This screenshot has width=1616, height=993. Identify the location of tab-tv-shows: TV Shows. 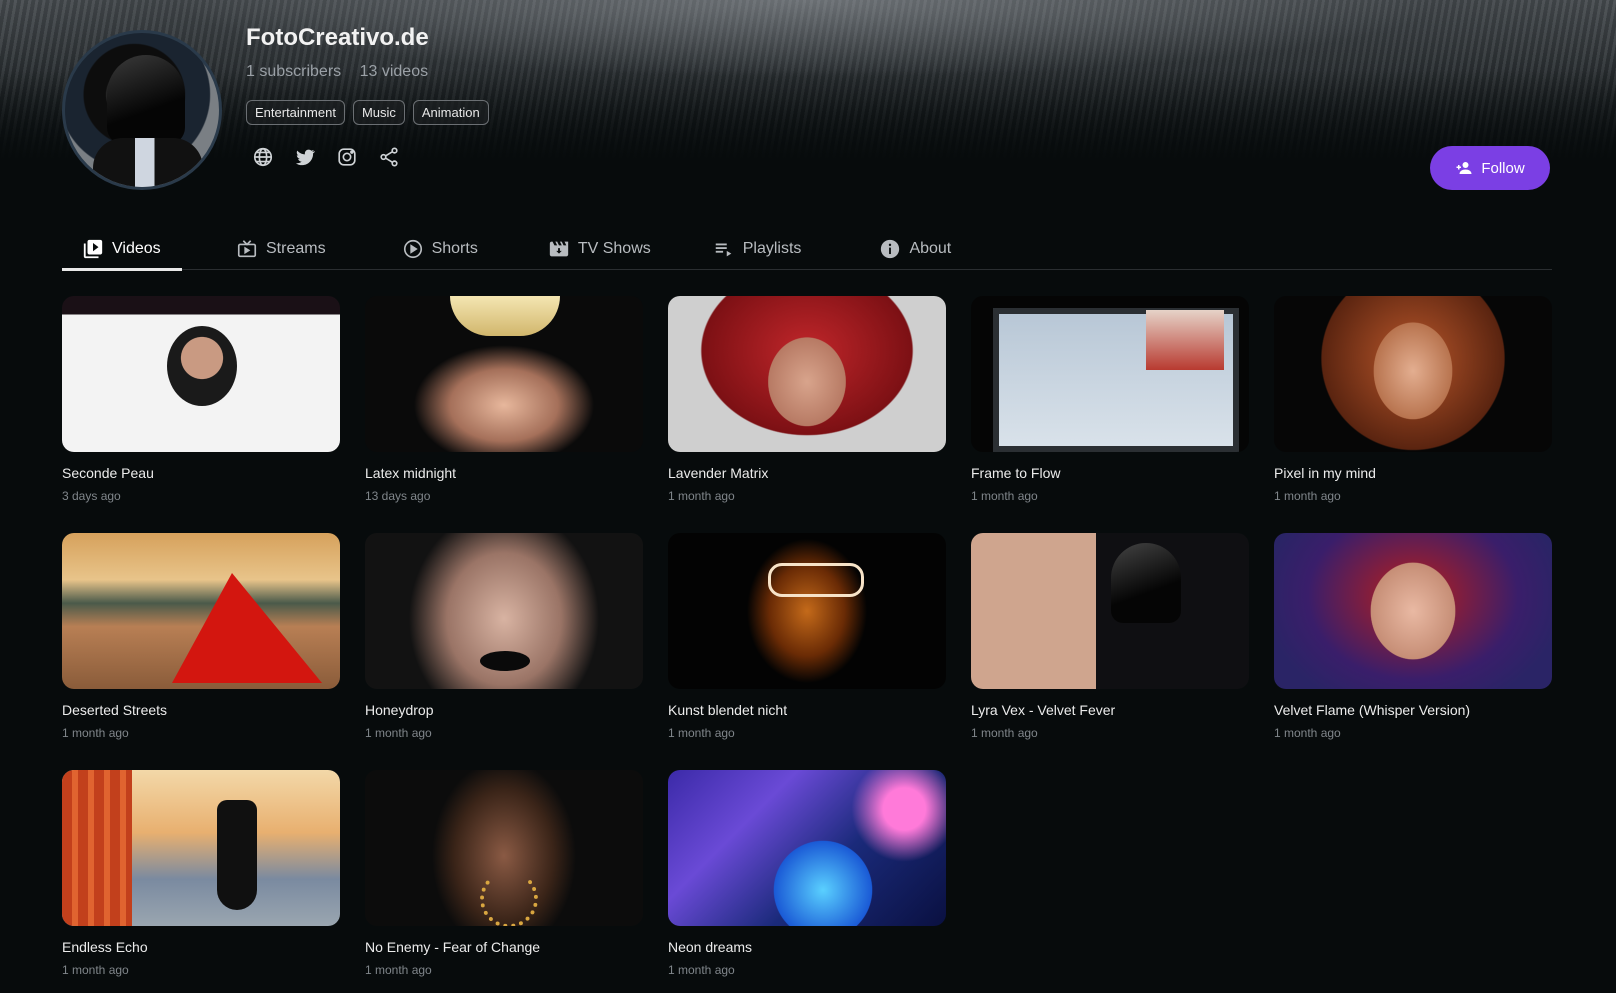
(599, 249).